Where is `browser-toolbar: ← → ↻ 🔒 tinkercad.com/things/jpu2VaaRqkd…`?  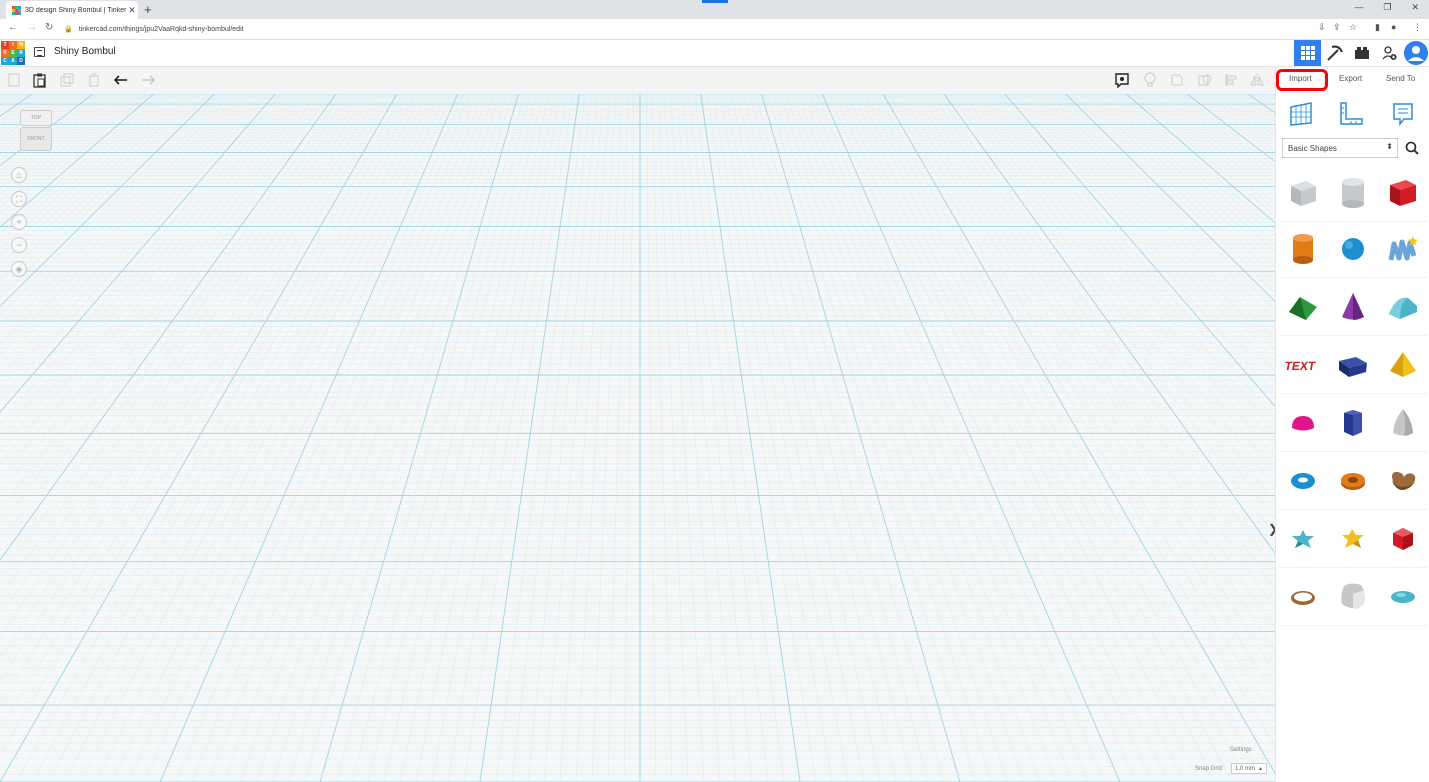
browser-toolbar: ← → ↻ 🔒 tinkercad.com/things/jpu2VaaRqkd… is located at coordinates (714, 29).